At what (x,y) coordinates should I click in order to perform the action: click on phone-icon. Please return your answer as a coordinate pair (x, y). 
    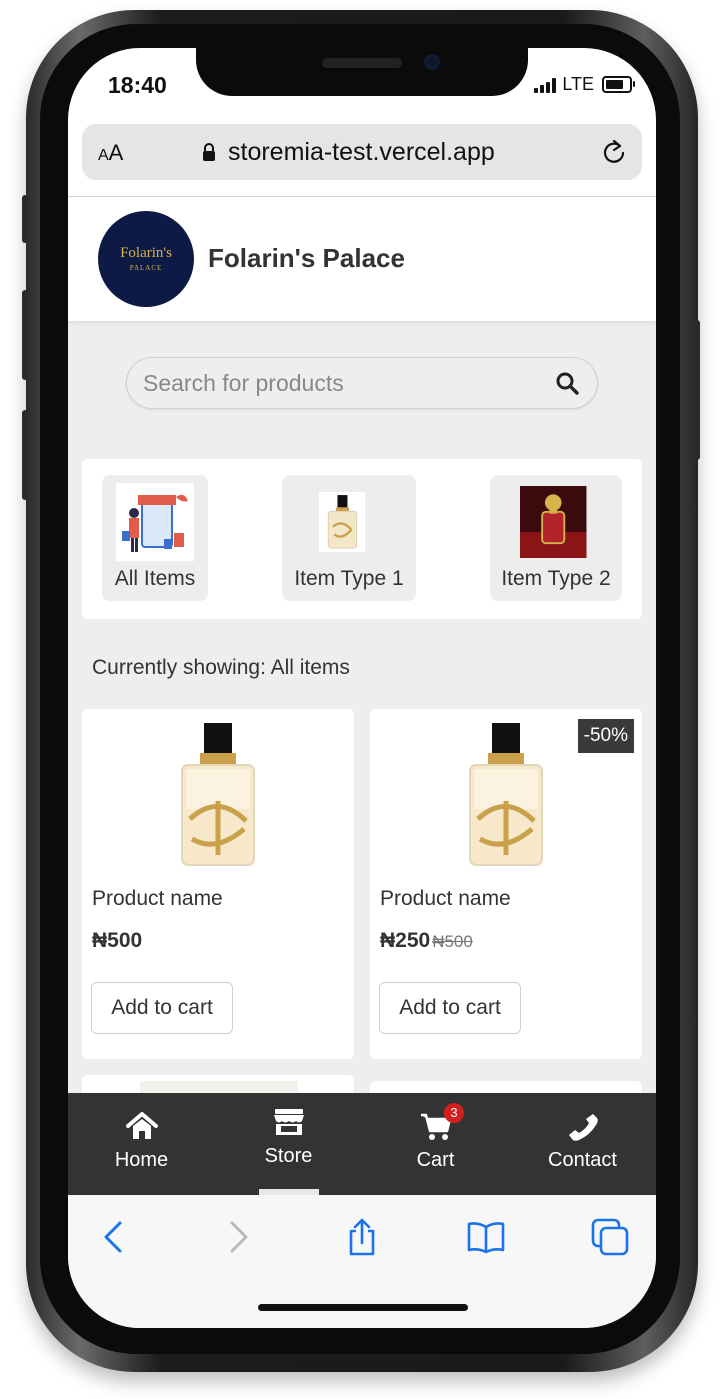
    Looking at the image, I should click on (583, 1127).